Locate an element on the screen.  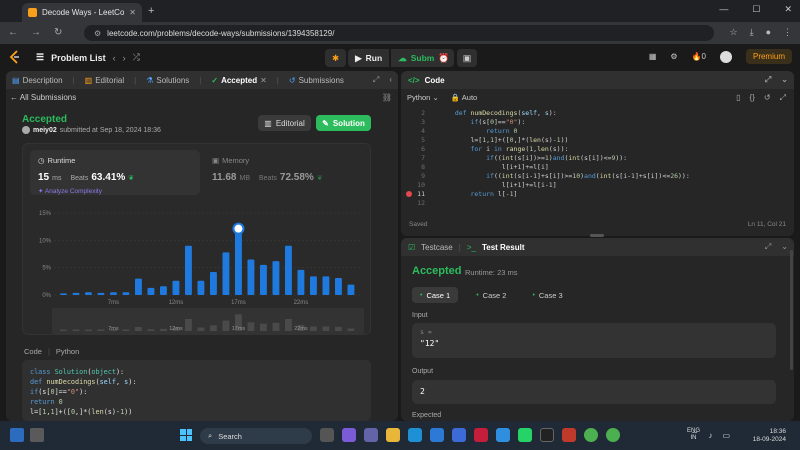
notes-icon: ▣ is located at coordinates (467, 58).